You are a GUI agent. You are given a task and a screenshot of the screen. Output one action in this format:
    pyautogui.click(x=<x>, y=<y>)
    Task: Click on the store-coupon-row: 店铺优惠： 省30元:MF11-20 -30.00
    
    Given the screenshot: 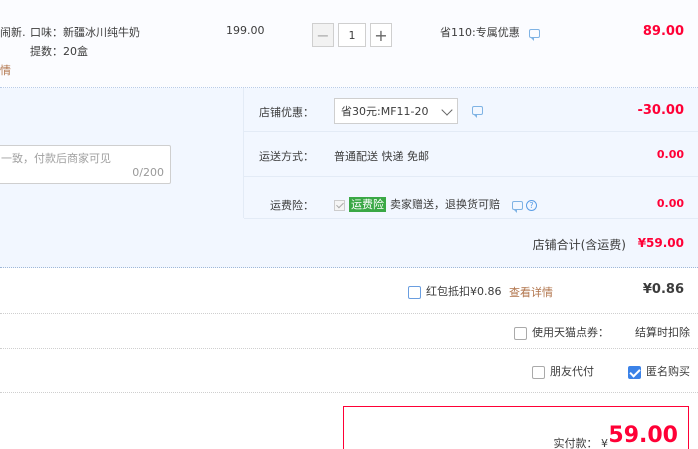 What is the action you would take?
    pyautogui.click(x=471, y=110)
    